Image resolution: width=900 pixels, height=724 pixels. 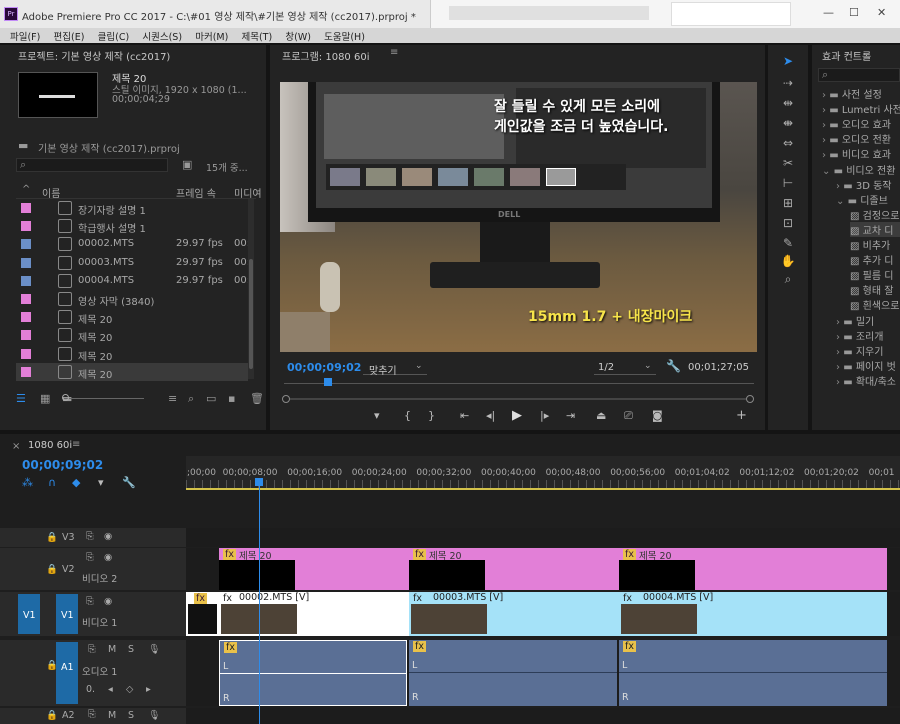 What do you see at coordinates (859, 350) in the screenshot?
I see `effects-tree-item: › ▬ 지우기` at bounding box center [859, 350].